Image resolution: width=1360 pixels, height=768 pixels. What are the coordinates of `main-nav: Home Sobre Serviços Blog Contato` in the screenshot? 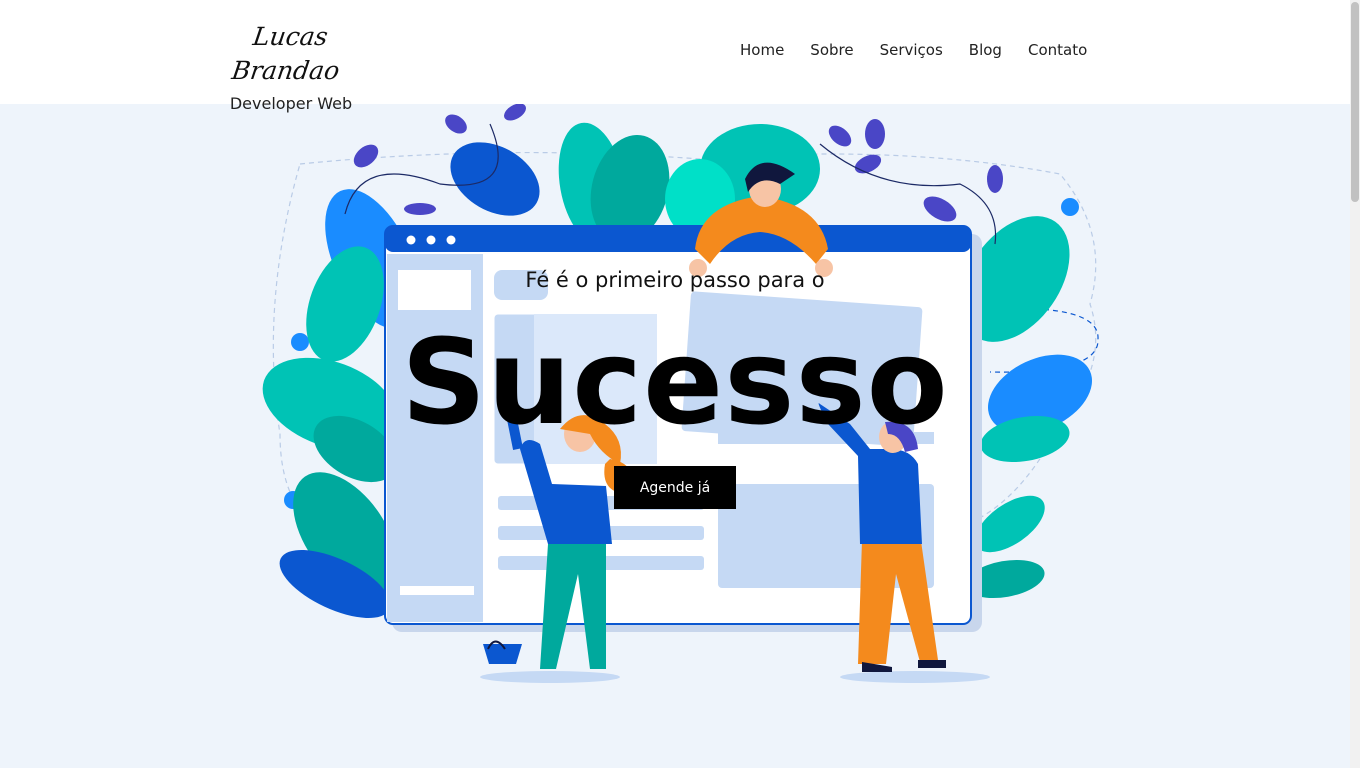 It's located at (913, 50).